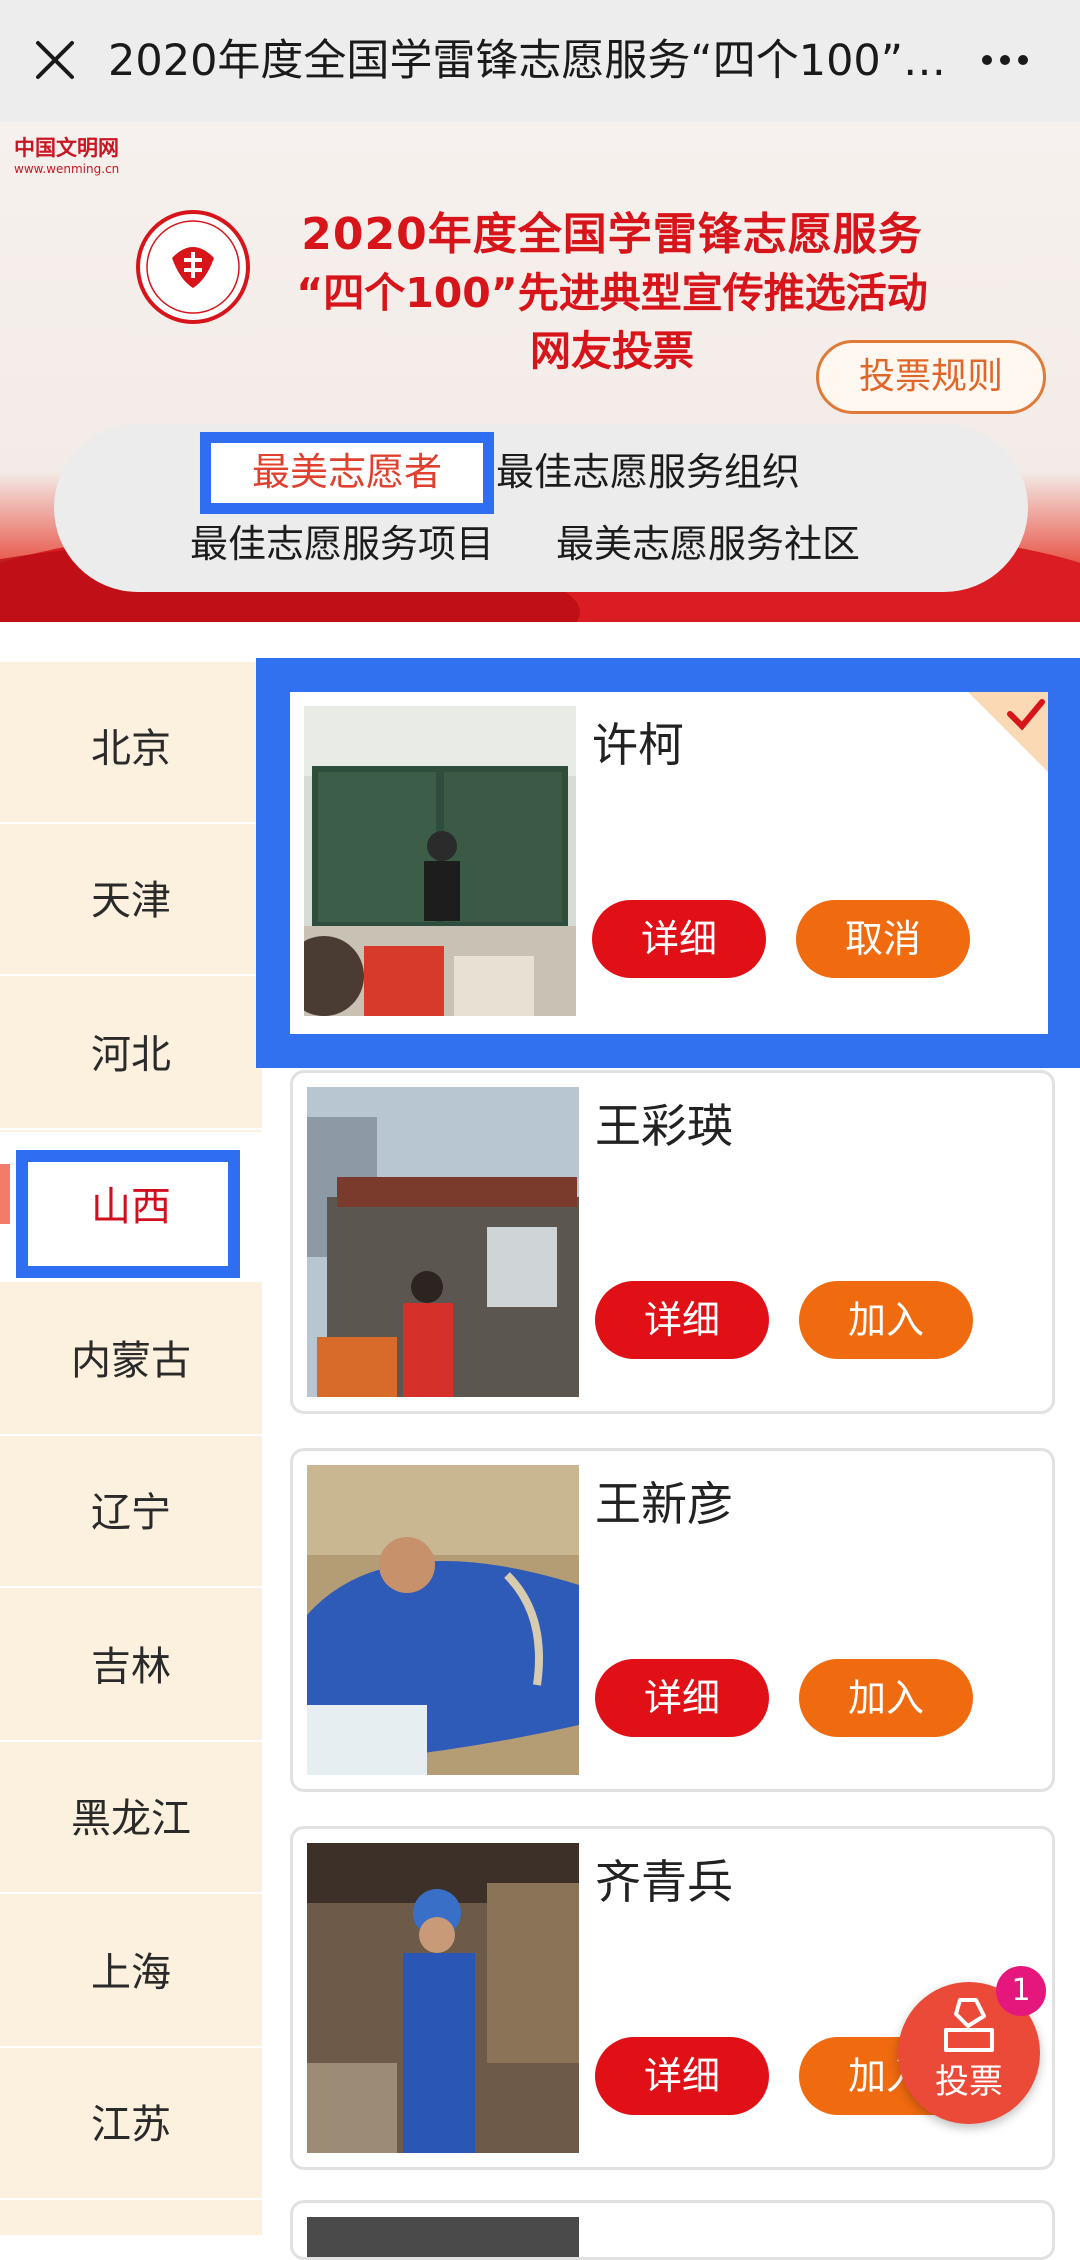 The height and width of the screenshot is (2260, 1080). I want to click on voting-rules-button: 投票规则, so click(931, 377).